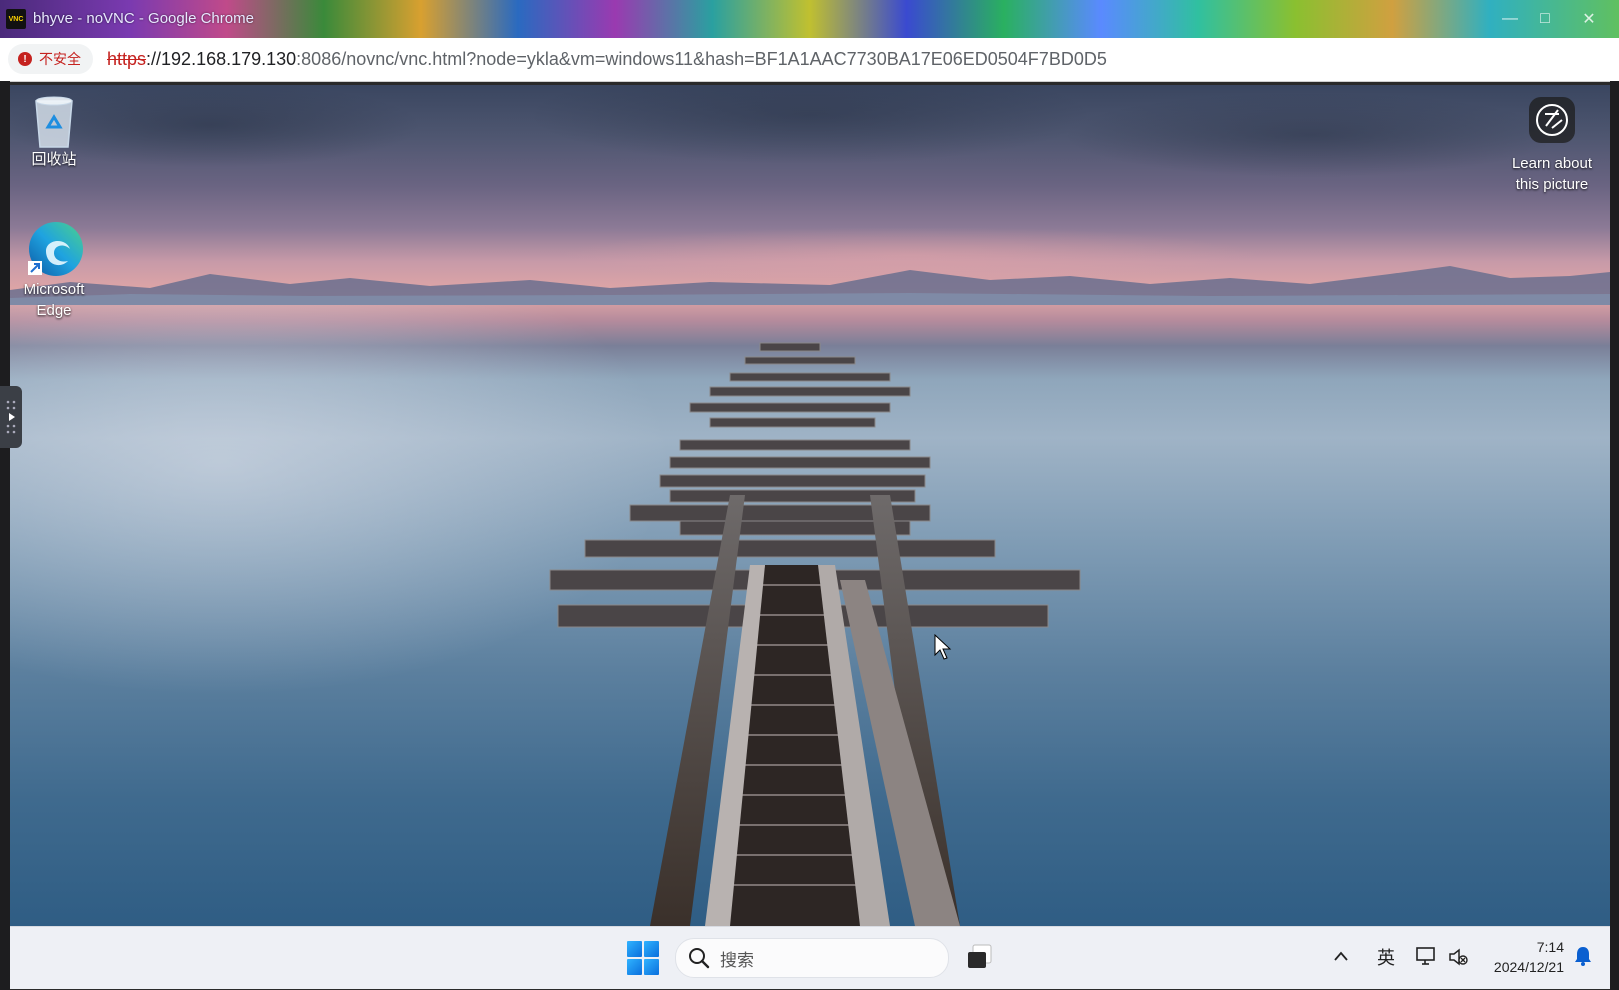  I want to click on close-icon: ✕, so click(1589, 19).